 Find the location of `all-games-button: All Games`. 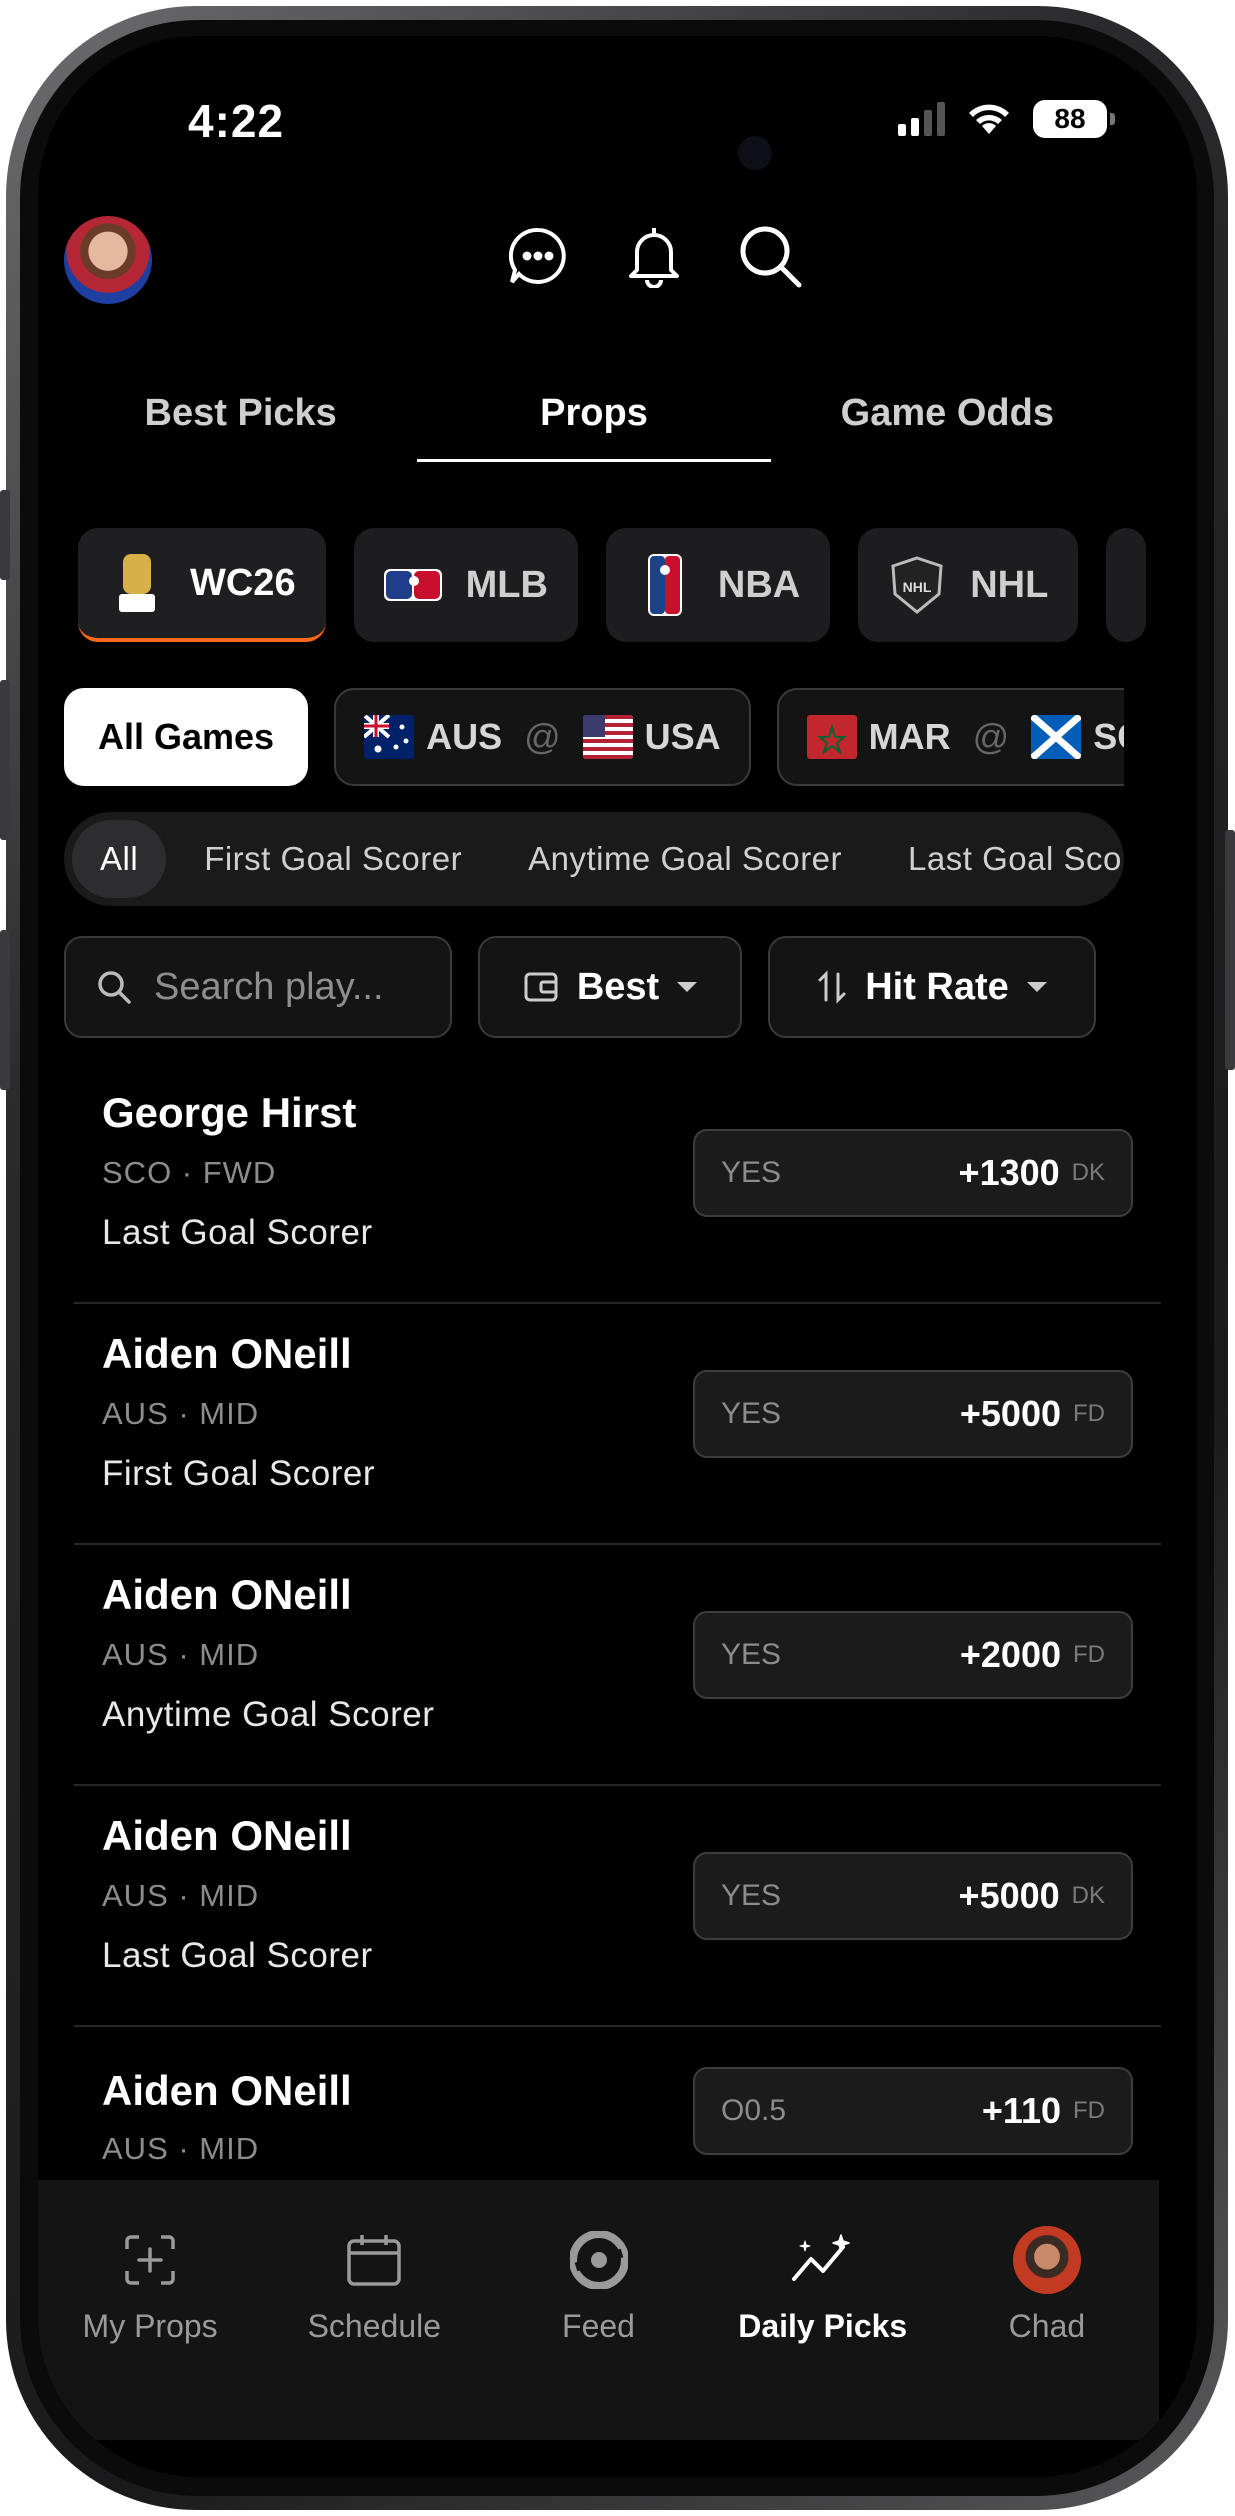

all-games-button: All Games is located at coordinates (186, 737).